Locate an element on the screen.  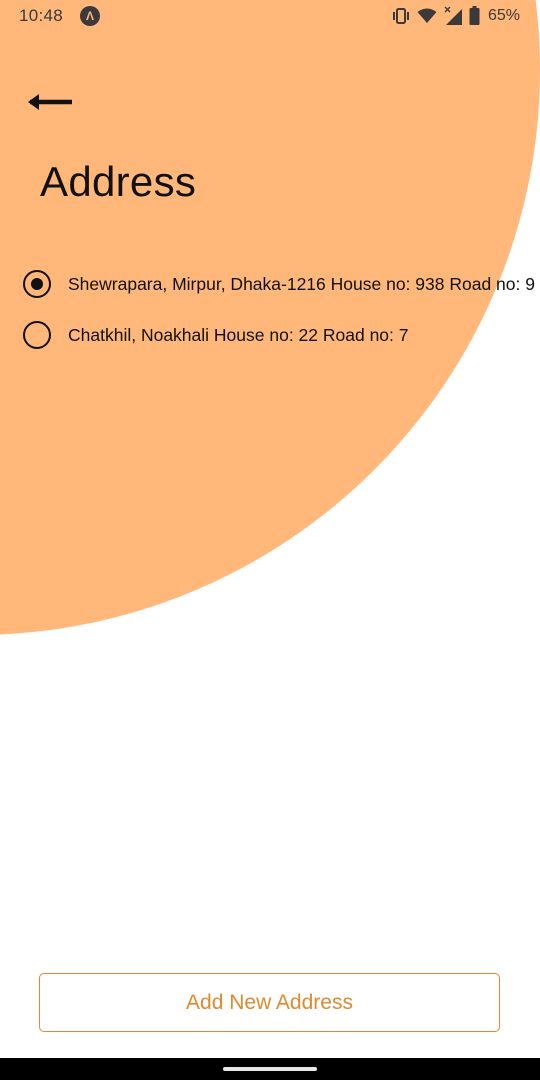
navigation-bar is located at coordinates (270, 1069).